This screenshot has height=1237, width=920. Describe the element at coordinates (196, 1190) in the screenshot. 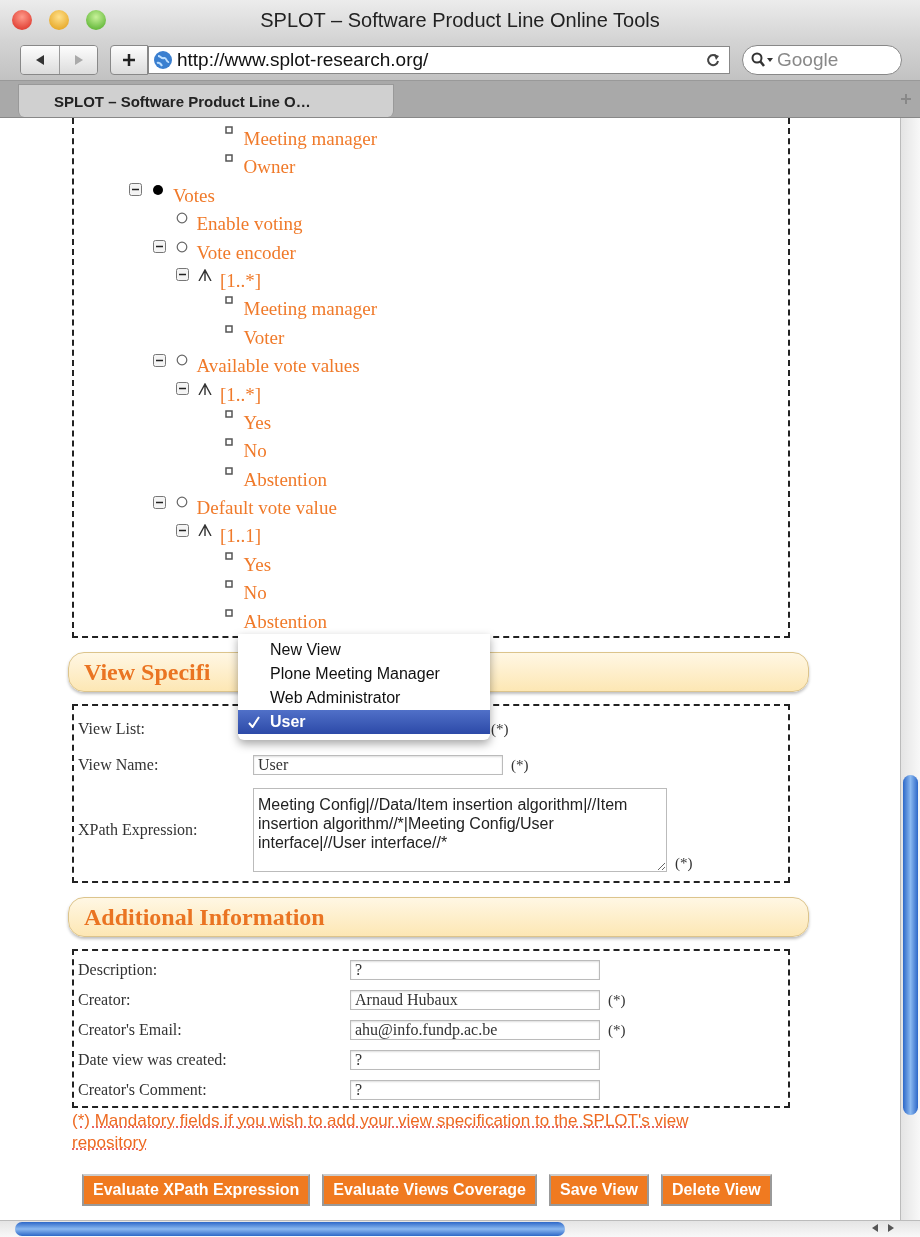

I see `action-button: Evaluate XPath Expression` at that location.